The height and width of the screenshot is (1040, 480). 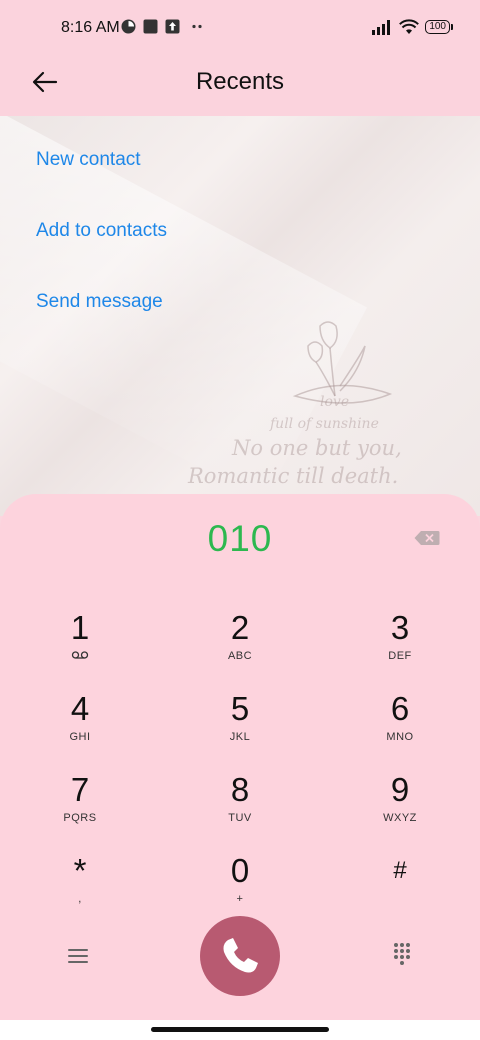 I want to click on battery-icon: 100, so click(x=439, y=27).